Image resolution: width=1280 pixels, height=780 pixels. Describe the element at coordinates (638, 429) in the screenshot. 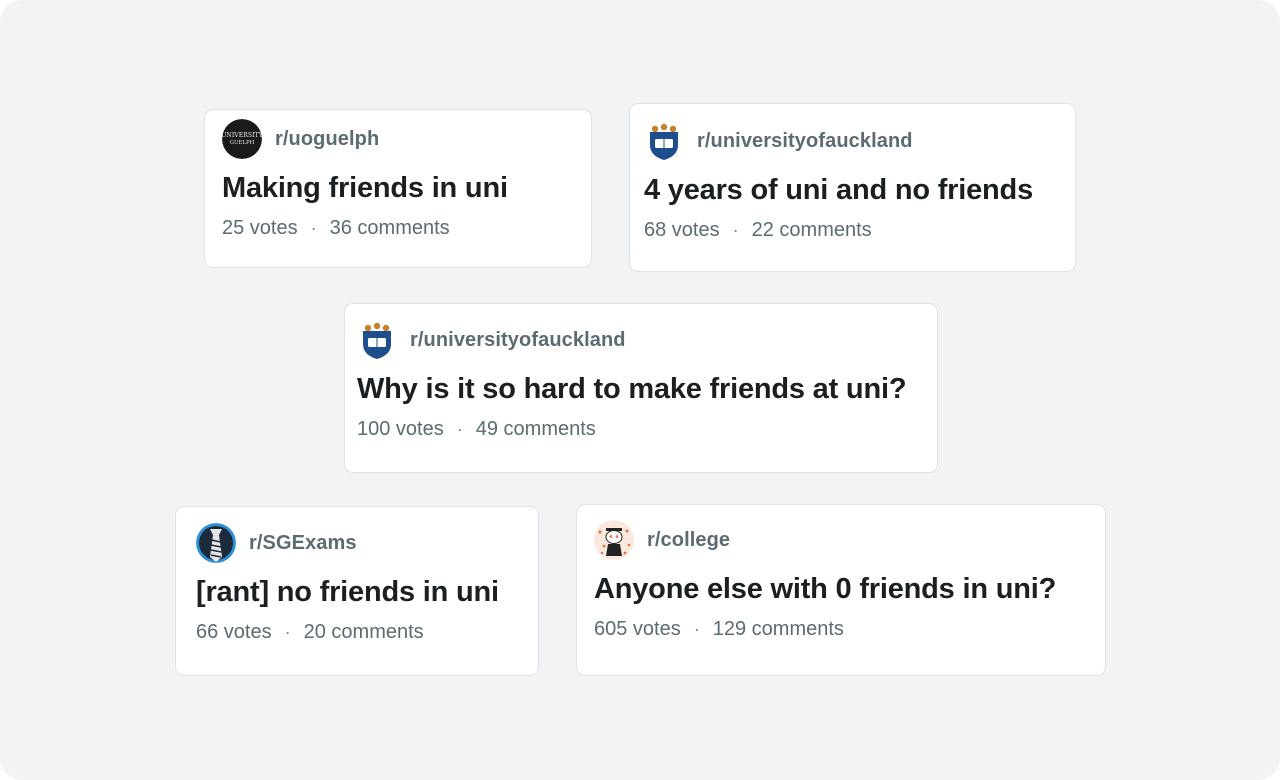

I see `post-stats: 100 votes · 49 comments` at that location.